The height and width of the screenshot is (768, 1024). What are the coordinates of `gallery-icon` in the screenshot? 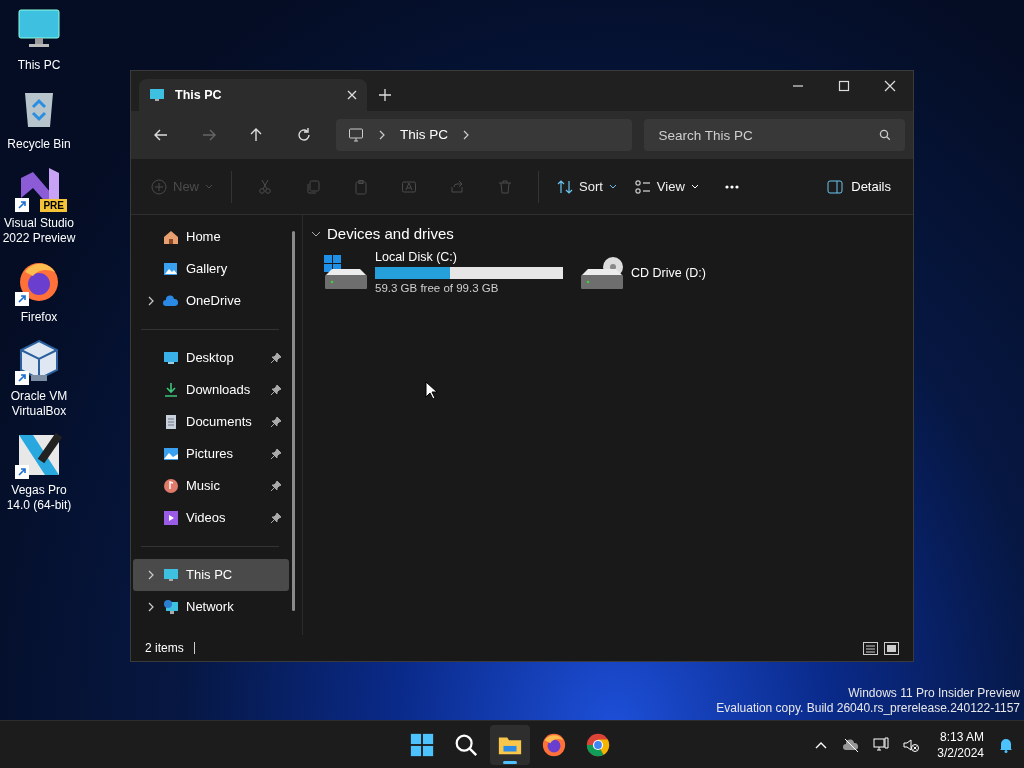 It's located at (171, 269).